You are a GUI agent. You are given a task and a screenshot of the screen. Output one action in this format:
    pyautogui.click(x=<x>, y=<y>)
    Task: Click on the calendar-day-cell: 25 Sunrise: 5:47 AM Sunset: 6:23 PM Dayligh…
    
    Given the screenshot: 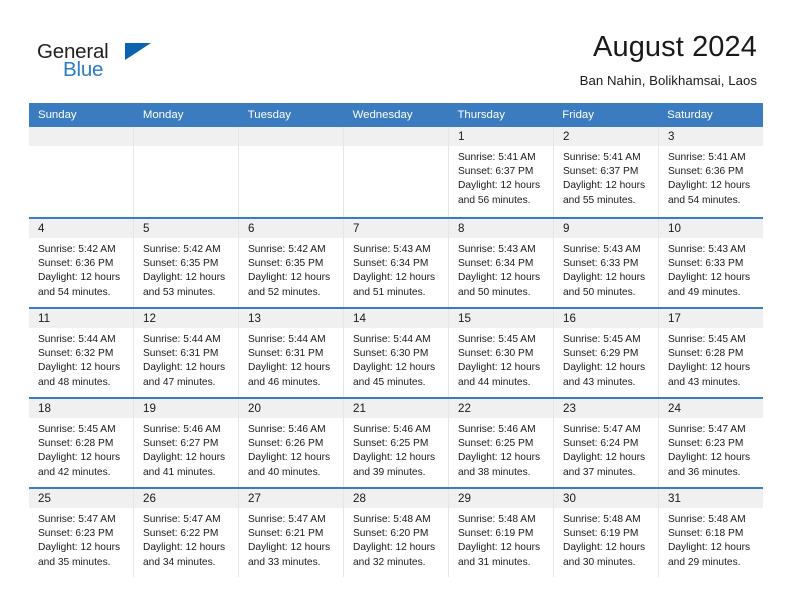 What is the action you would take?
    pyautogui.click(x=81, y=533)
    